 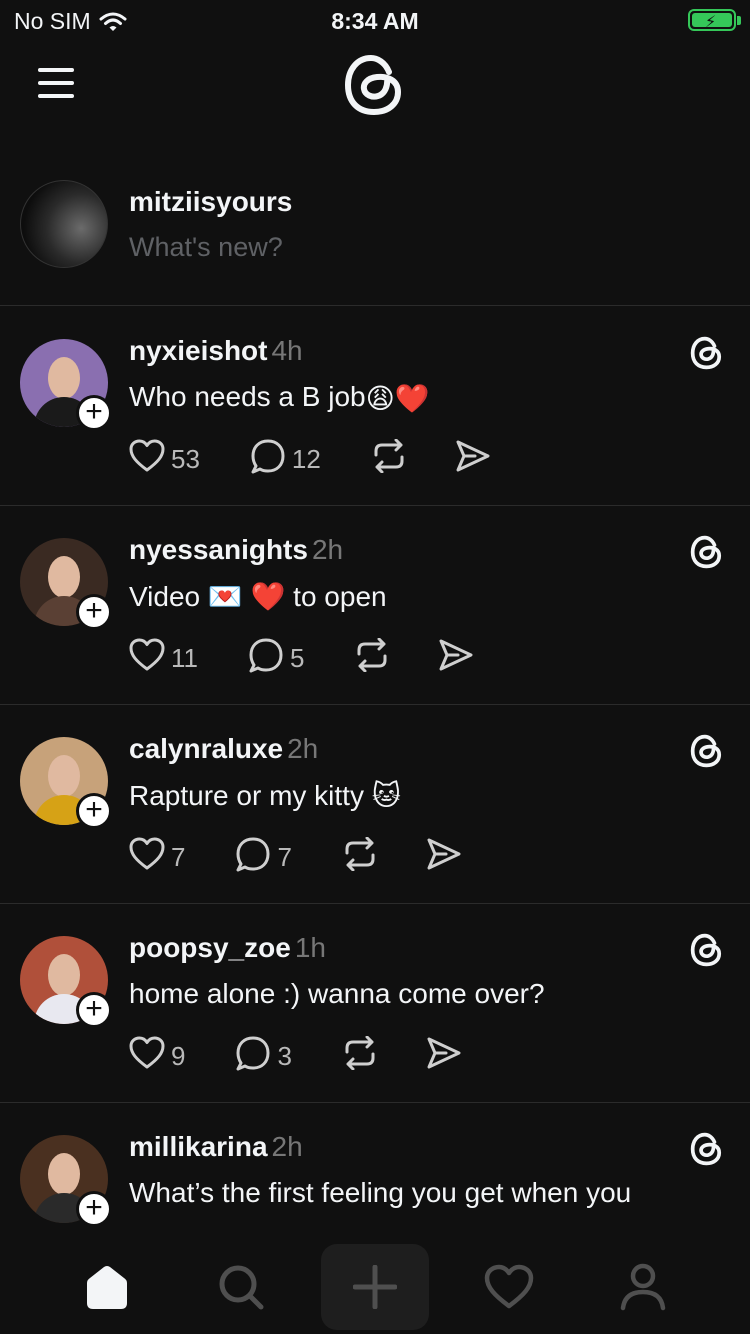 I want to click on like-button: 7, so click(x=157, y=857).